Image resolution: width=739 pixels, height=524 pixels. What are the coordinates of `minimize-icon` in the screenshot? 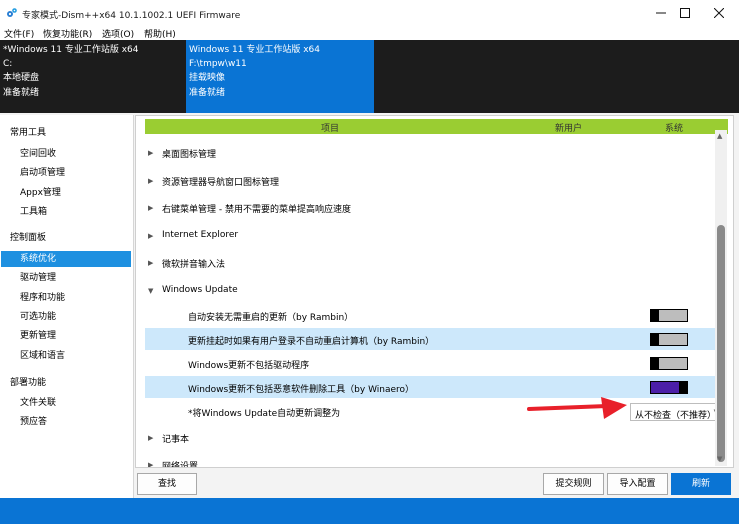 It's located at (661, 13).